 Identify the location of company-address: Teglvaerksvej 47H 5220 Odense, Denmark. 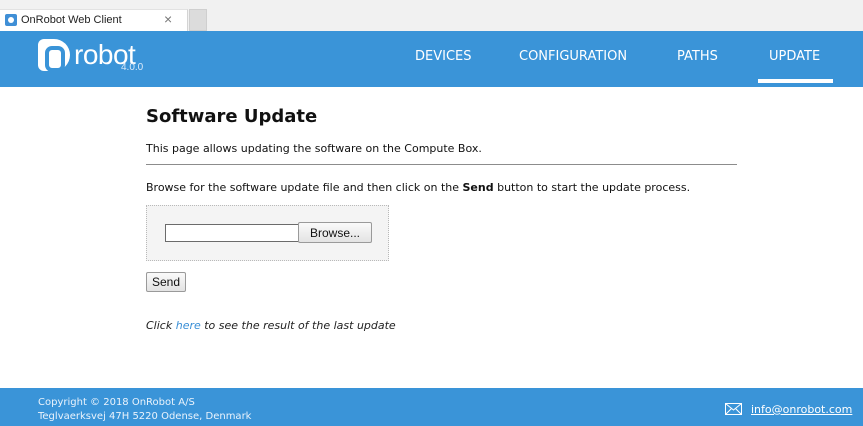
(145, 416).